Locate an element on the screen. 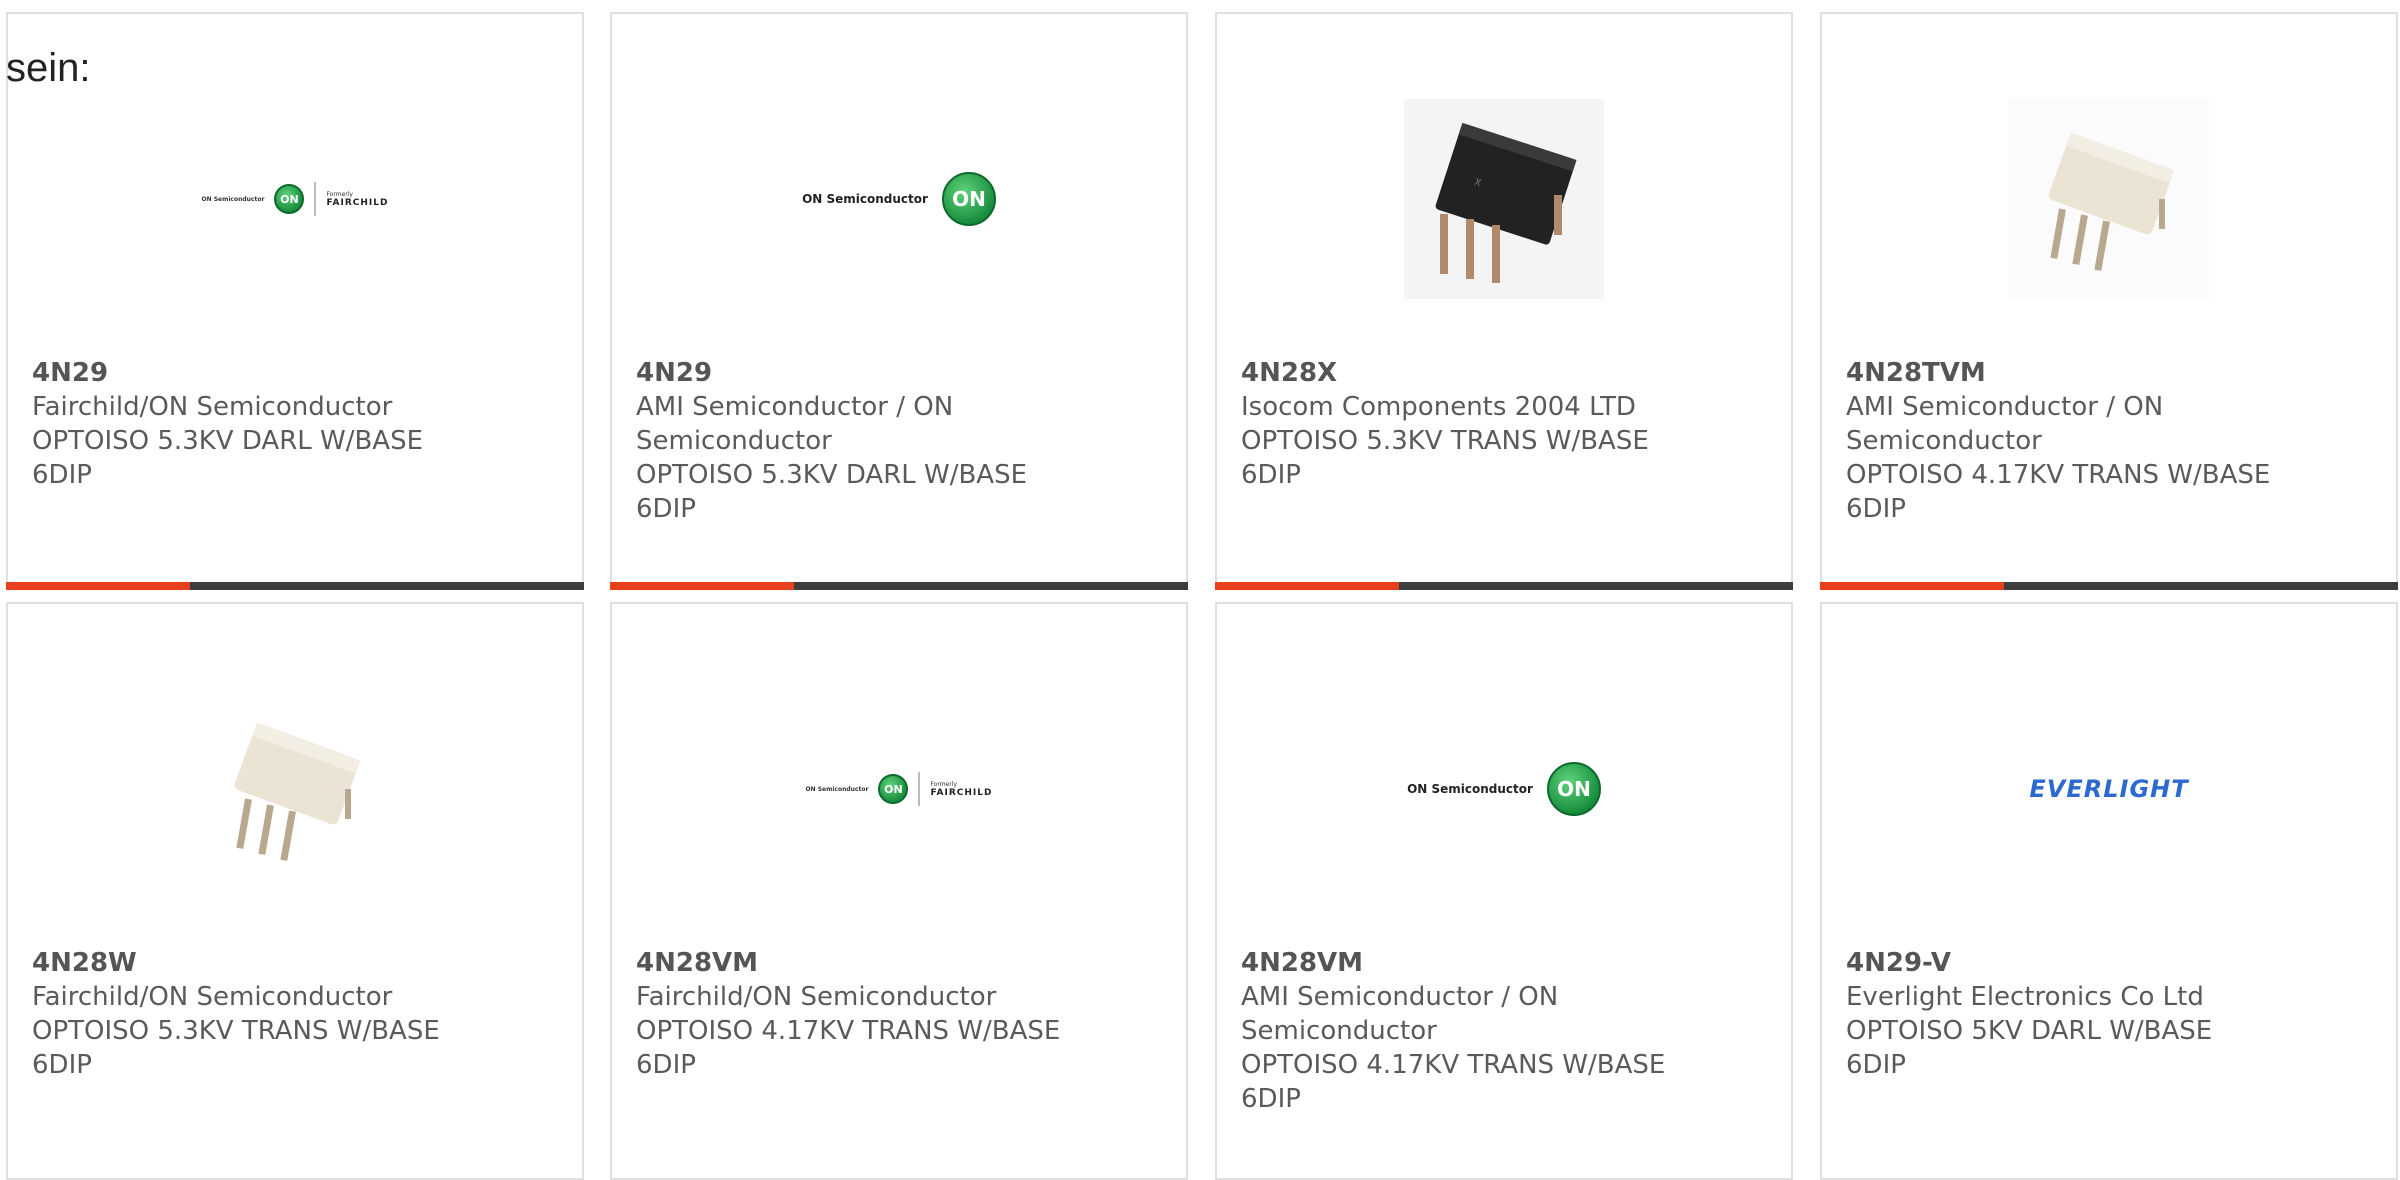 This screenshot has height=1180, width=2400. manufacturer: Everlight Electronics Co Ltd is located at coordinates (2025, 997).